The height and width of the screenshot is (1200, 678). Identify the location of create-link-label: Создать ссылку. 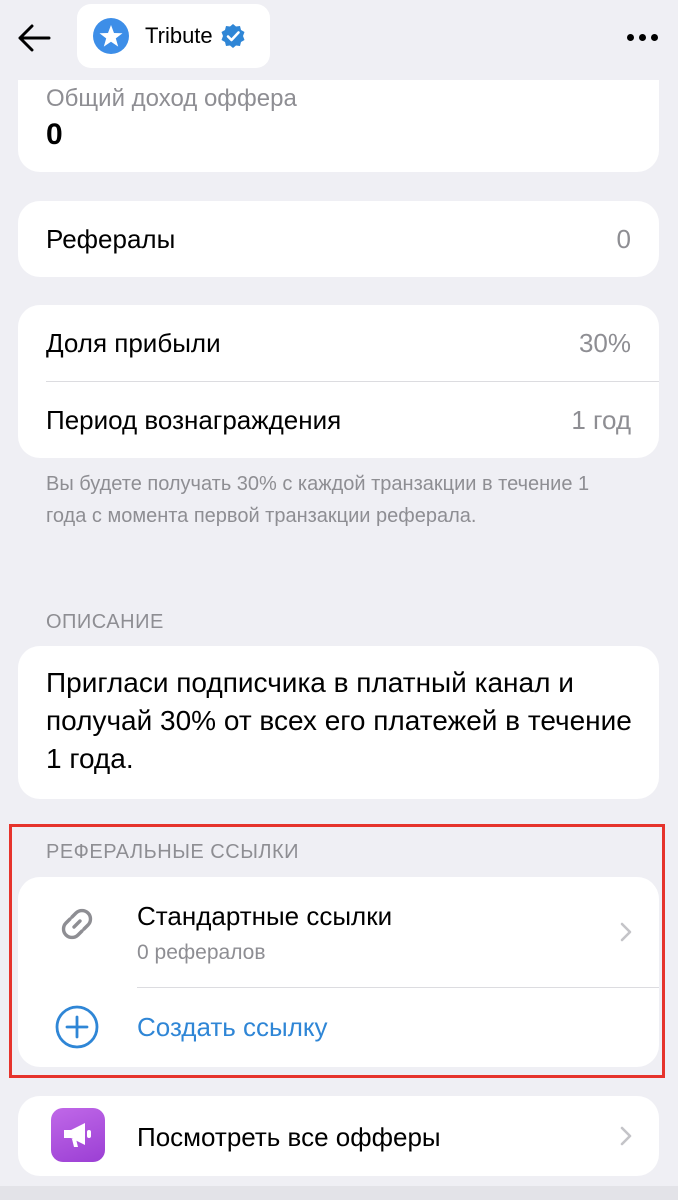
(232, 1027).